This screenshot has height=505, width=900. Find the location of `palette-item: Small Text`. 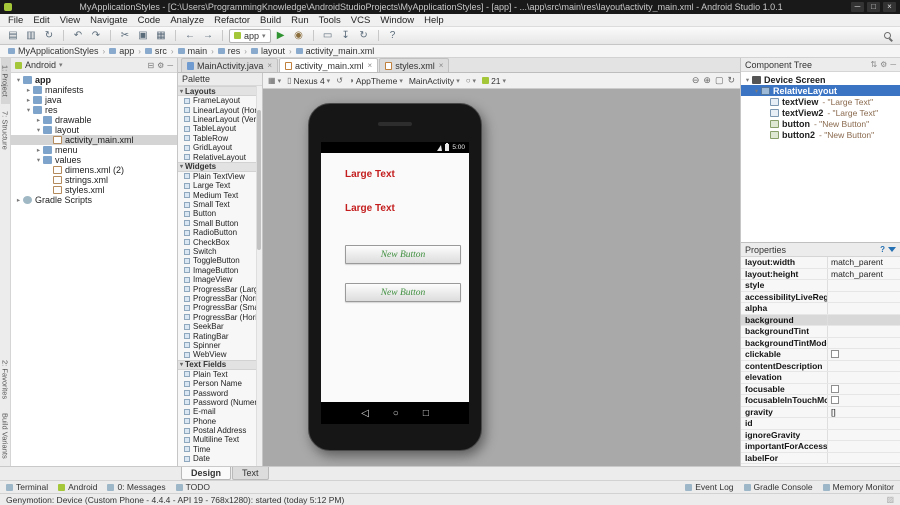

palette-item: Small Text is located at coordinates (220, 204).